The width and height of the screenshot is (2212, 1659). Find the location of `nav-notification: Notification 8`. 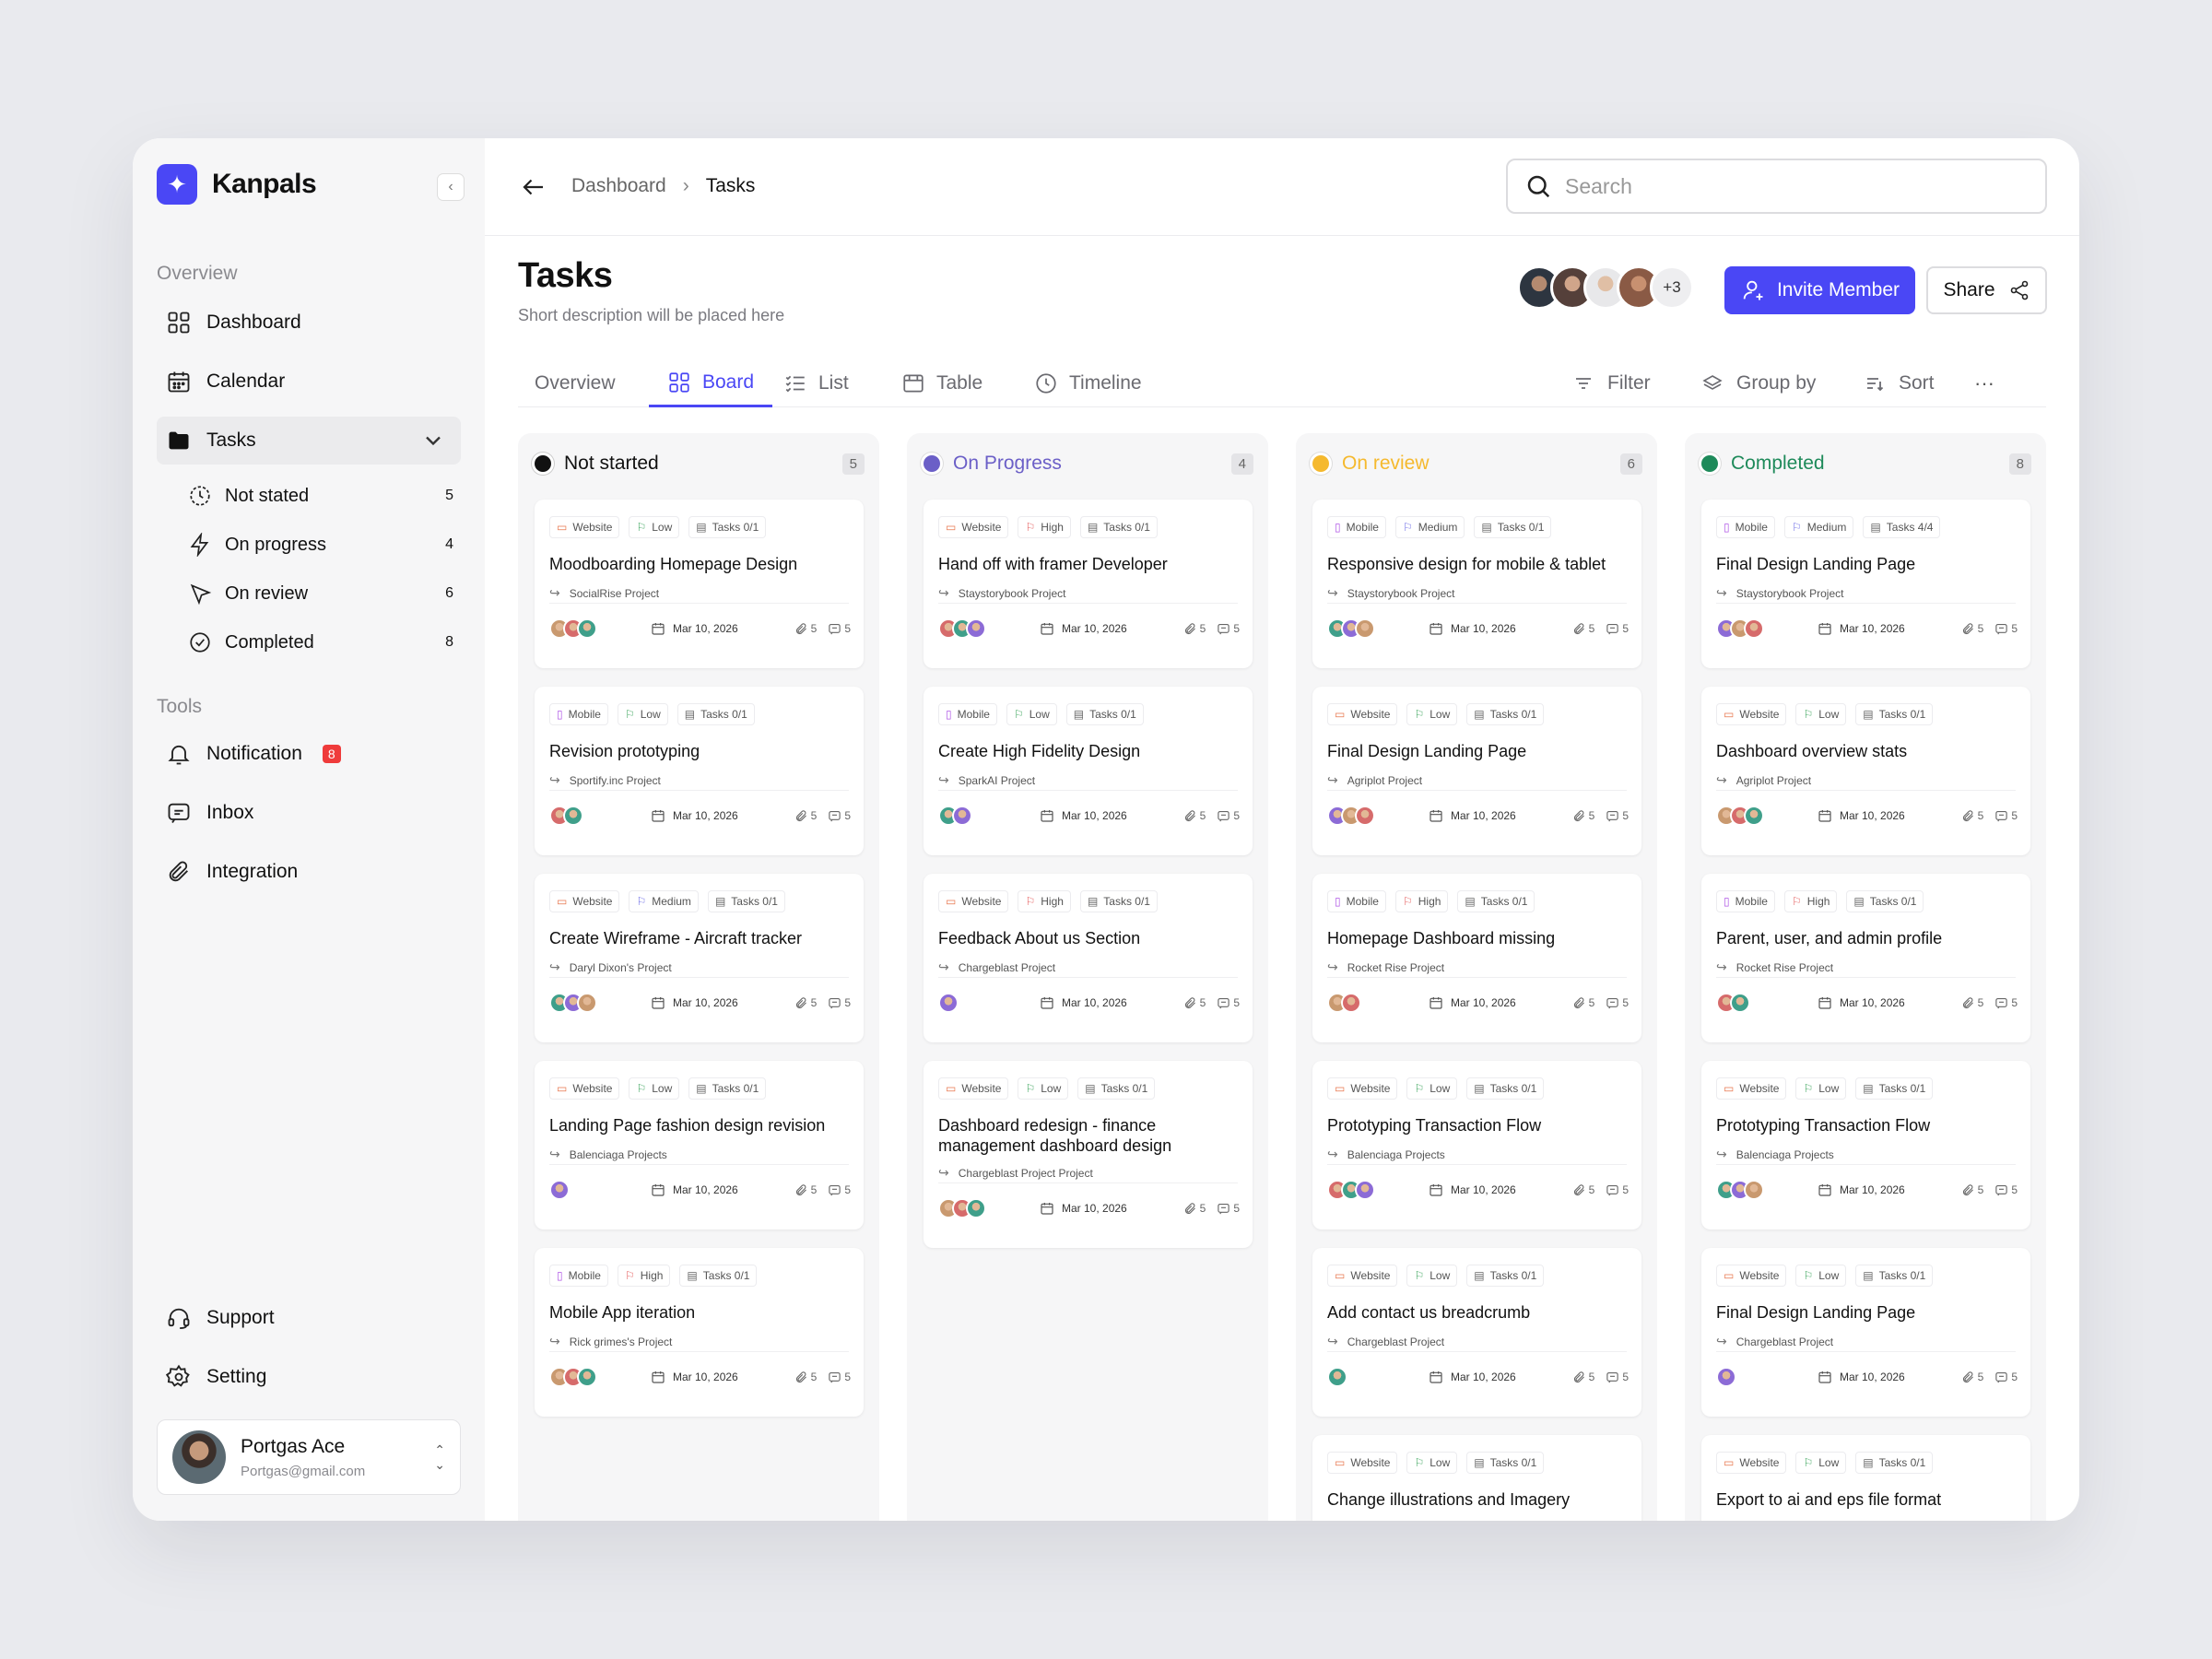

nav-notification: Notification 8 is located at coordinates (309, 754).